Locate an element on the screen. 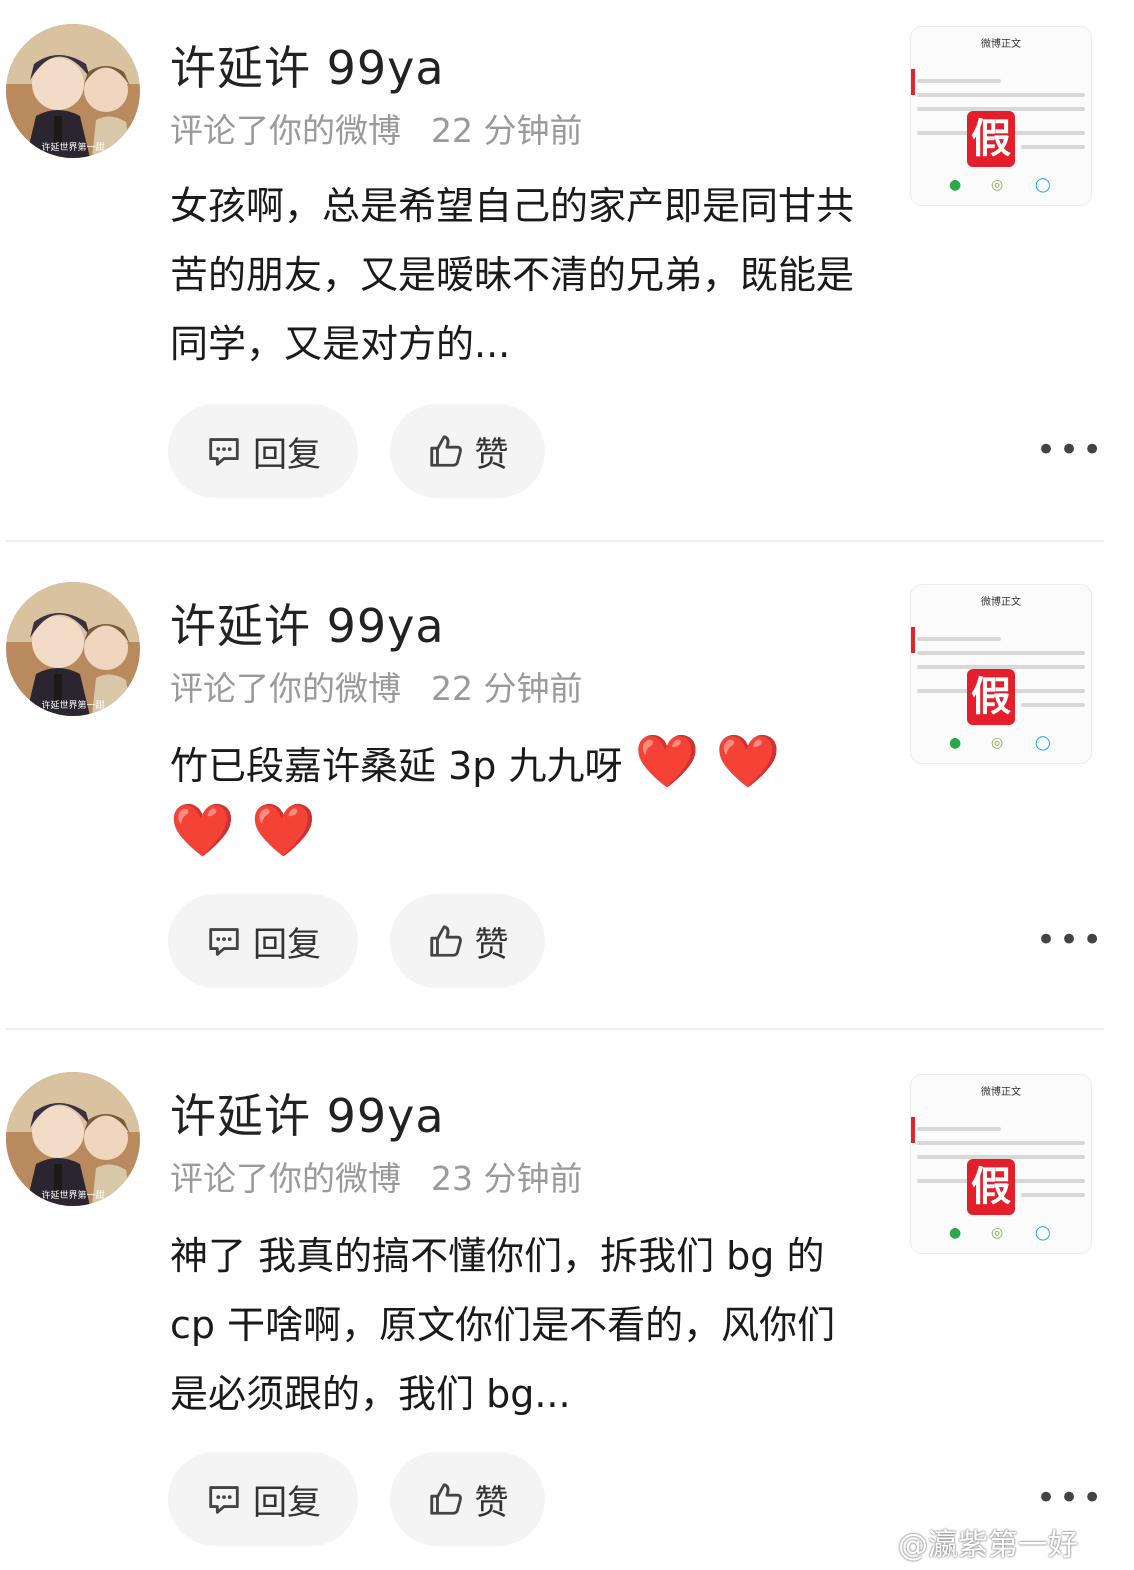 Image resolution: width=1134 pixels, height=1570 pixels. timestamp: 23 分钟前 is located at coordinates (507, 1178).